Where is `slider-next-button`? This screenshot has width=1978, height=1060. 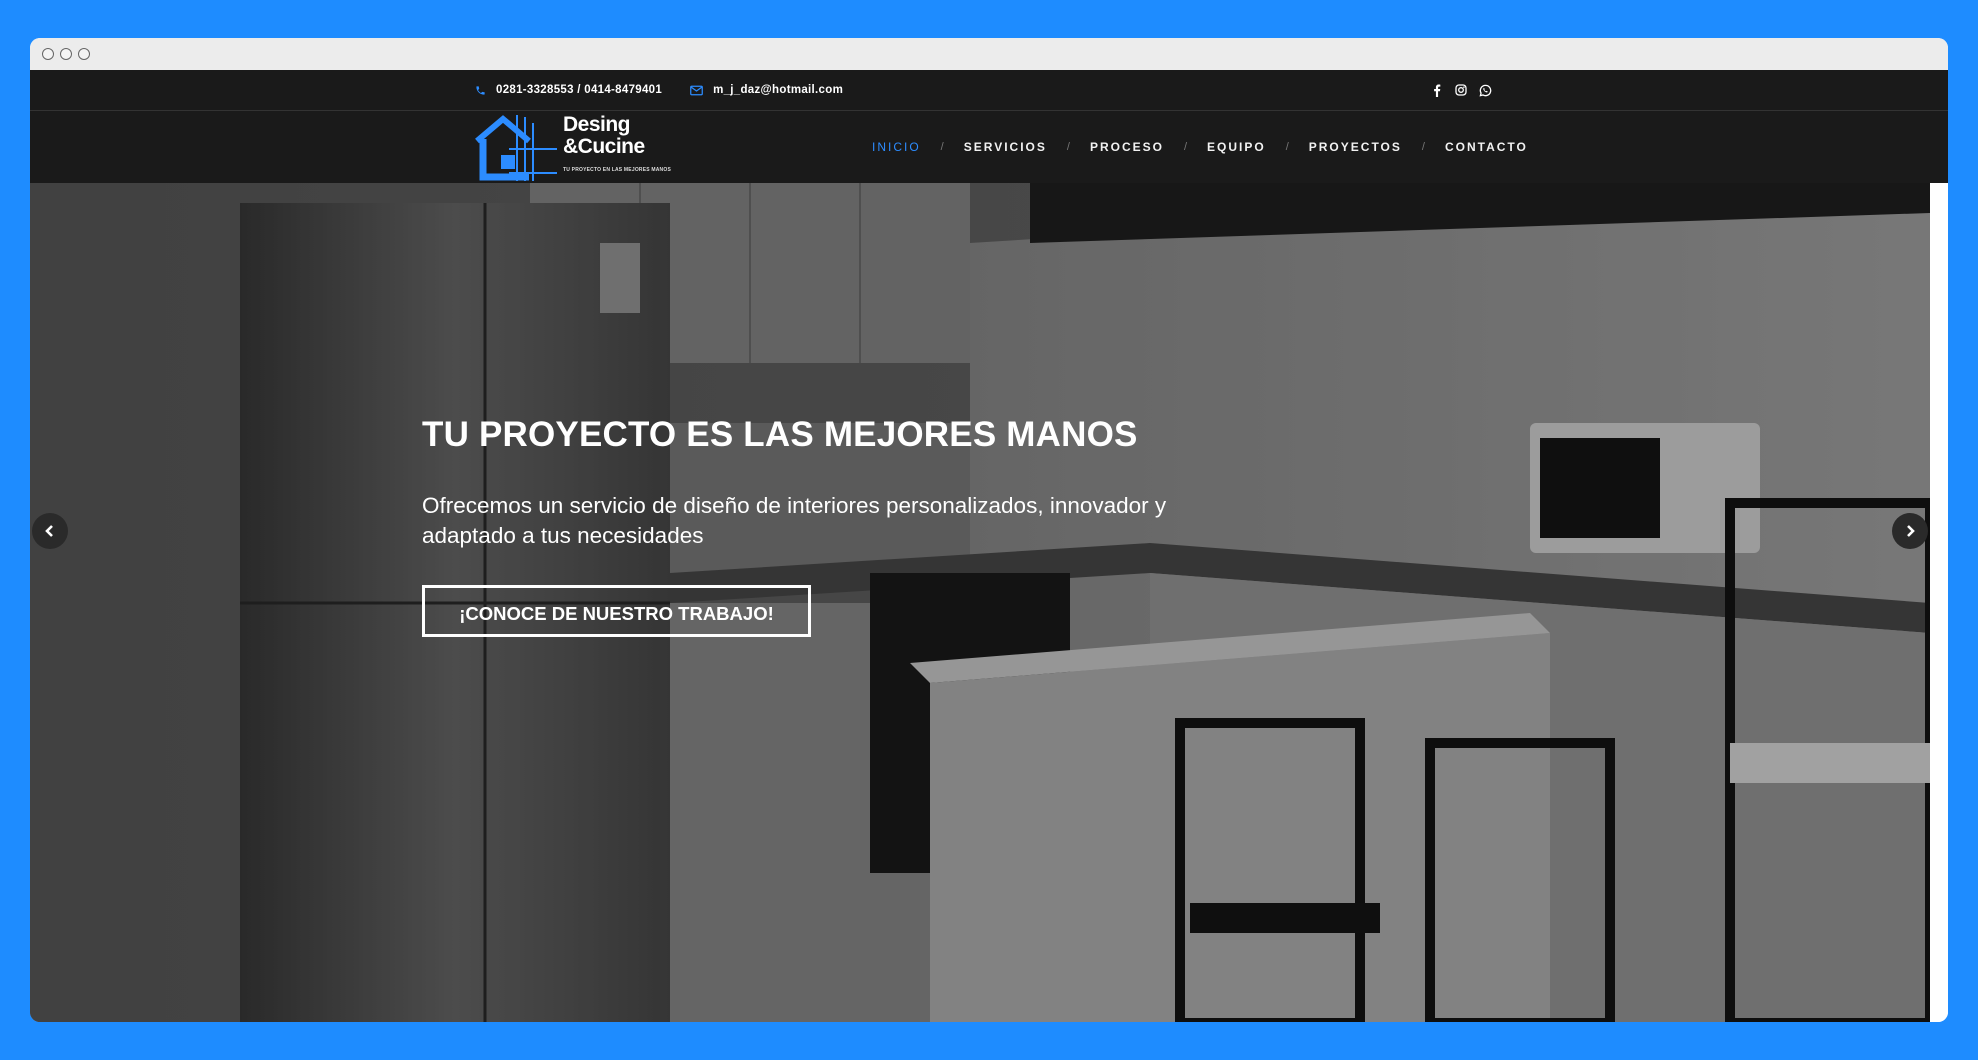 slider-next-button is located at coordinates (1910, 531).